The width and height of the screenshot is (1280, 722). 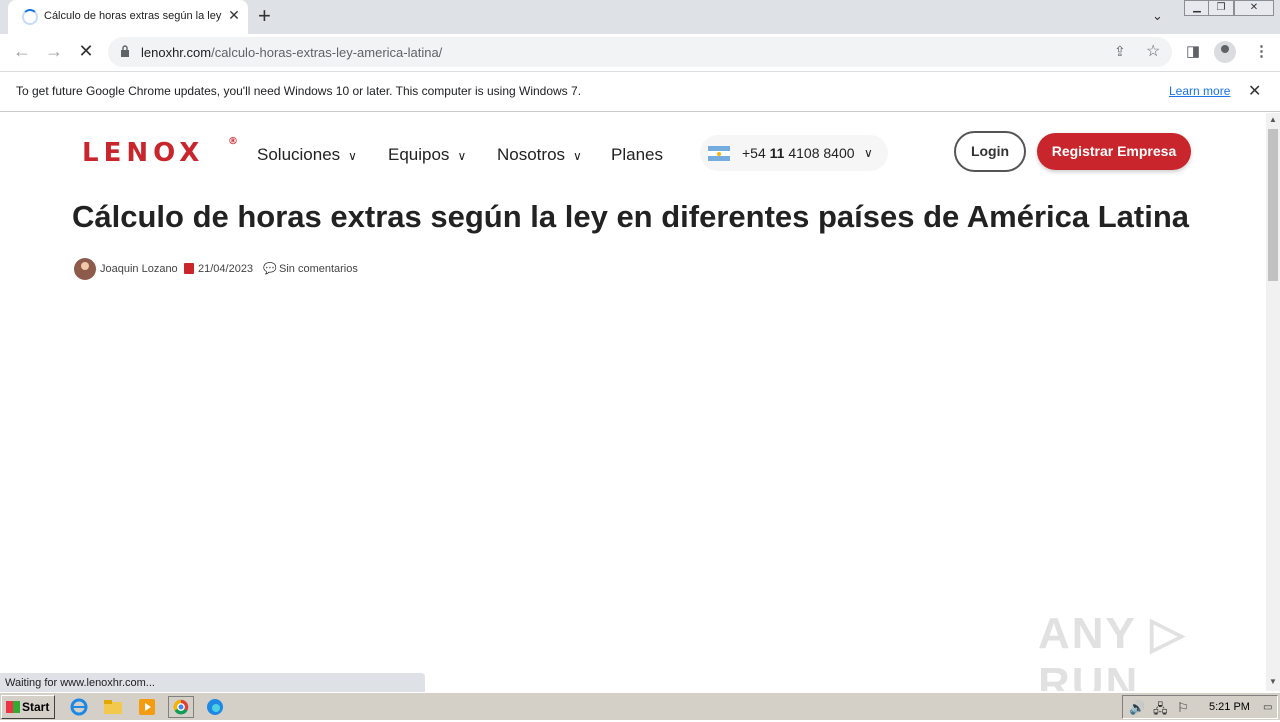 What do you see at coordinates (181, 707) in the screenshot?
I see `chrome-icon` at bounding box center [181, 707].